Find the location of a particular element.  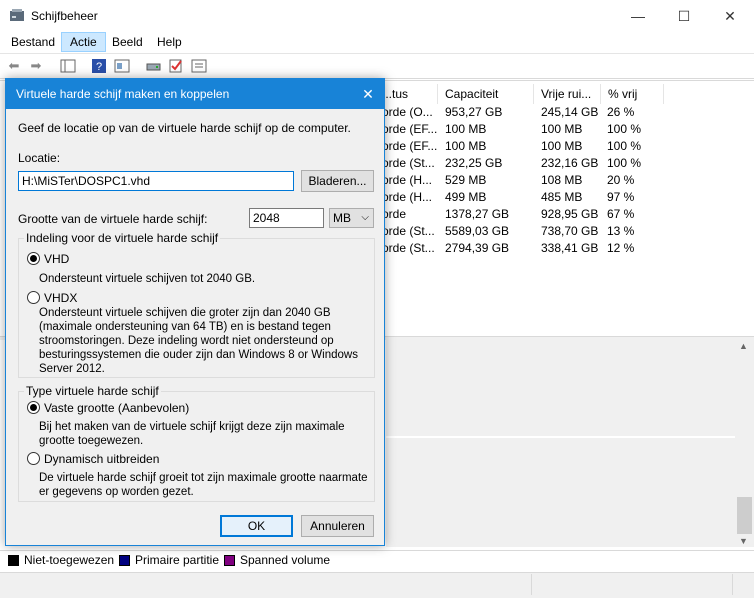

size-input: 2048 is located at coordinates (286, 218).